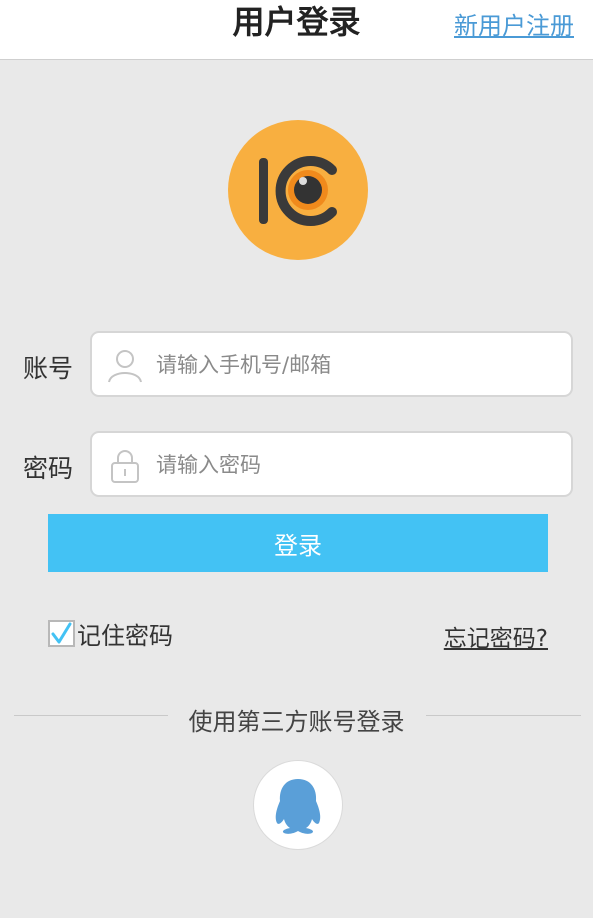  I want to click on remember-password: 记住密码, so click(110, 634).